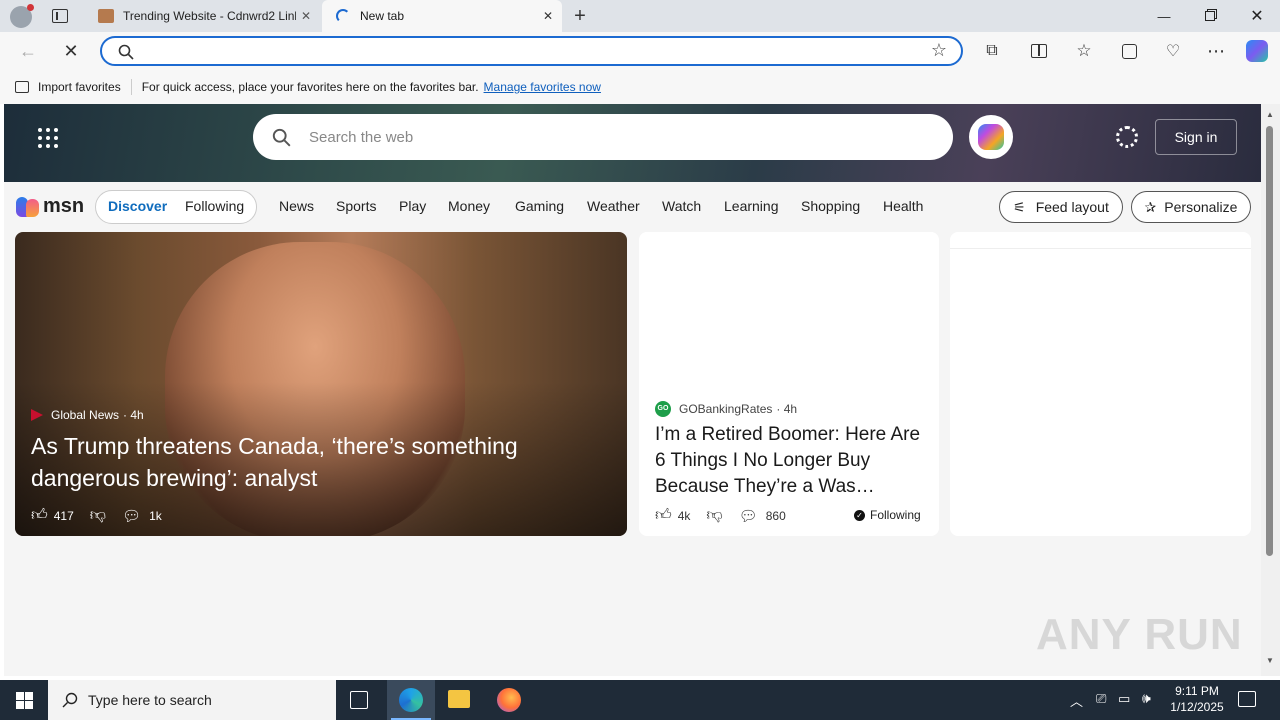  I want to click on anyrun-watermark: ANY RUN, so click(1139, 634).